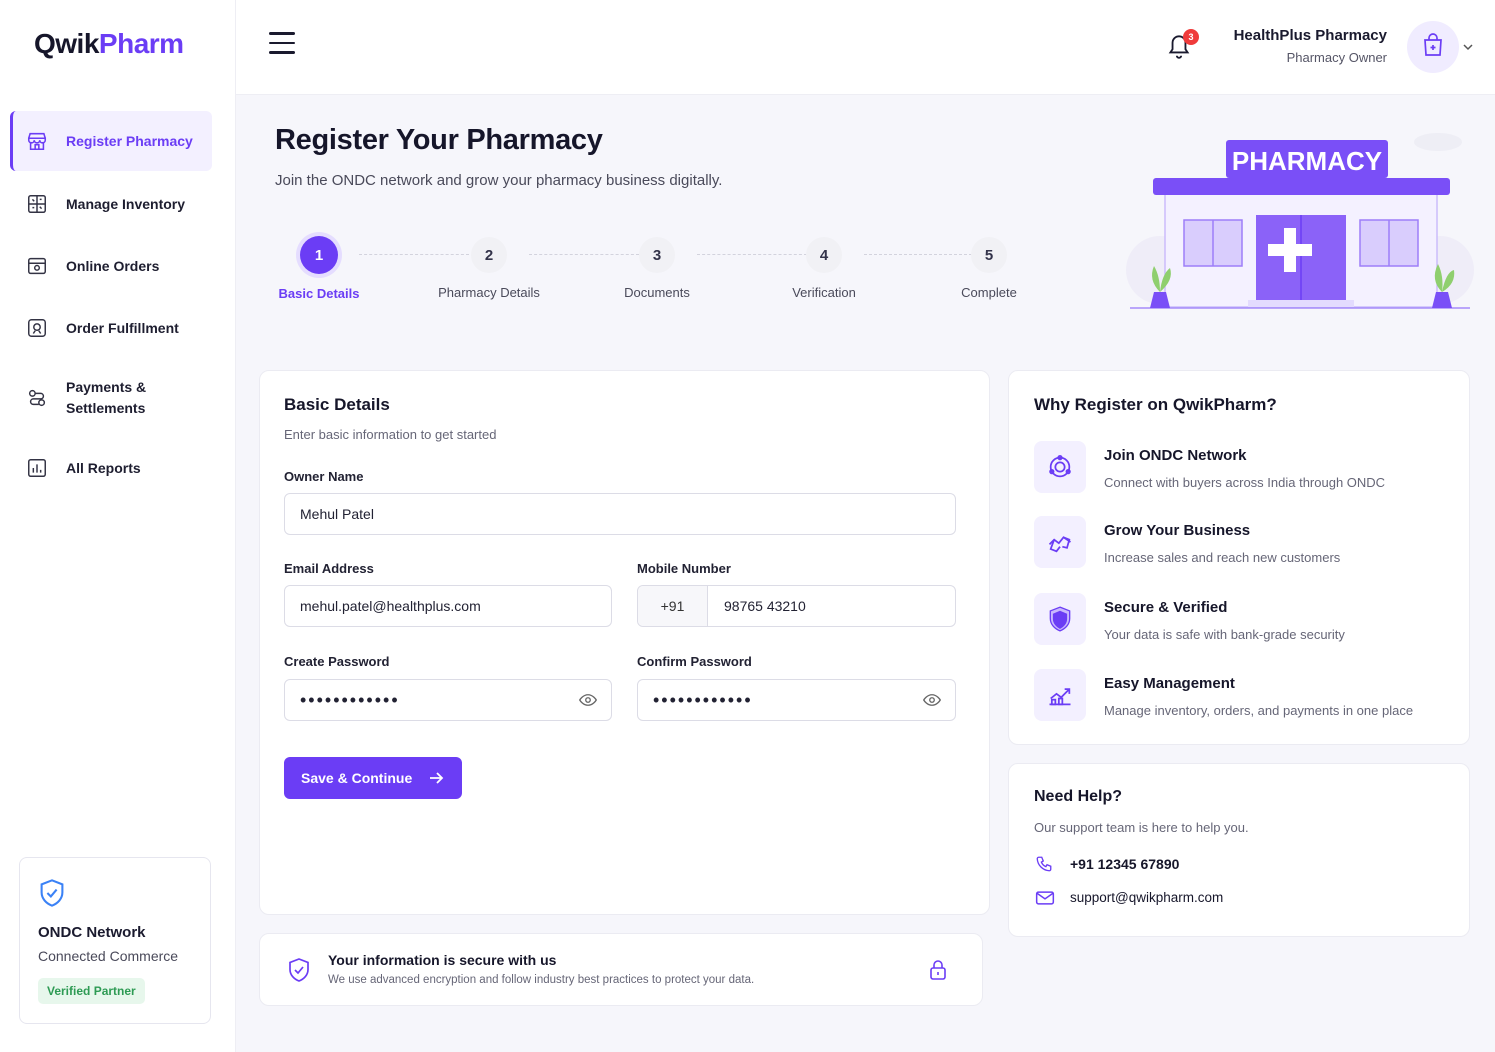  What do you see at coordinates (1175, 455) in the screenshot?
I see `benefit-title: Join ONDC Network` at bounding box center [1175, 455].